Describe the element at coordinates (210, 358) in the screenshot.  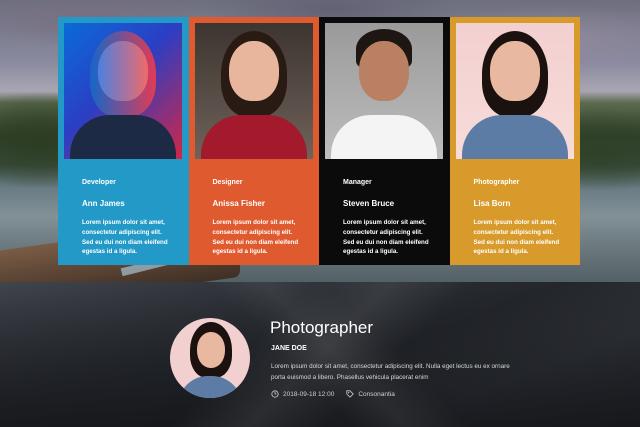
I see `profile-avatar` at that location.